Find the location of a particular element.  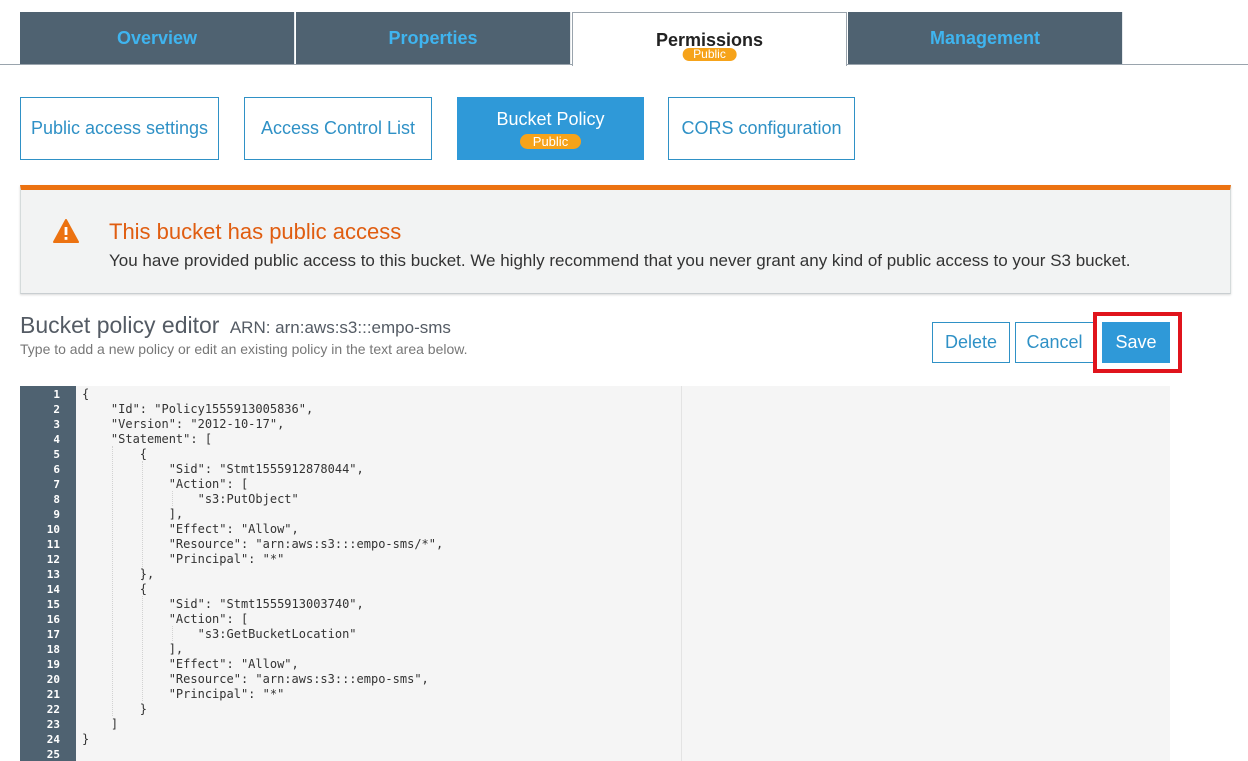

tab-overview-label: Overview is located at coordinates (157, 38).